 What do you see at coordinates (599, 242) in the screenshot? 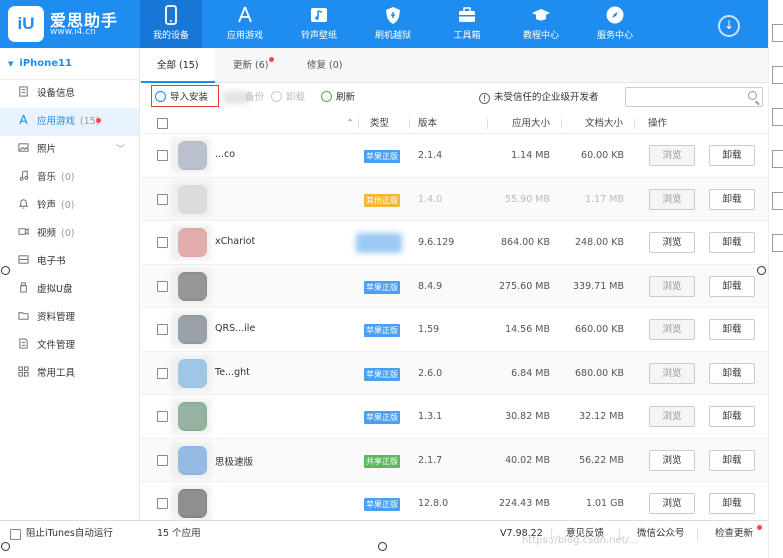
I see `doc-size: 248.00 KB` at bounding box center [599, 242].